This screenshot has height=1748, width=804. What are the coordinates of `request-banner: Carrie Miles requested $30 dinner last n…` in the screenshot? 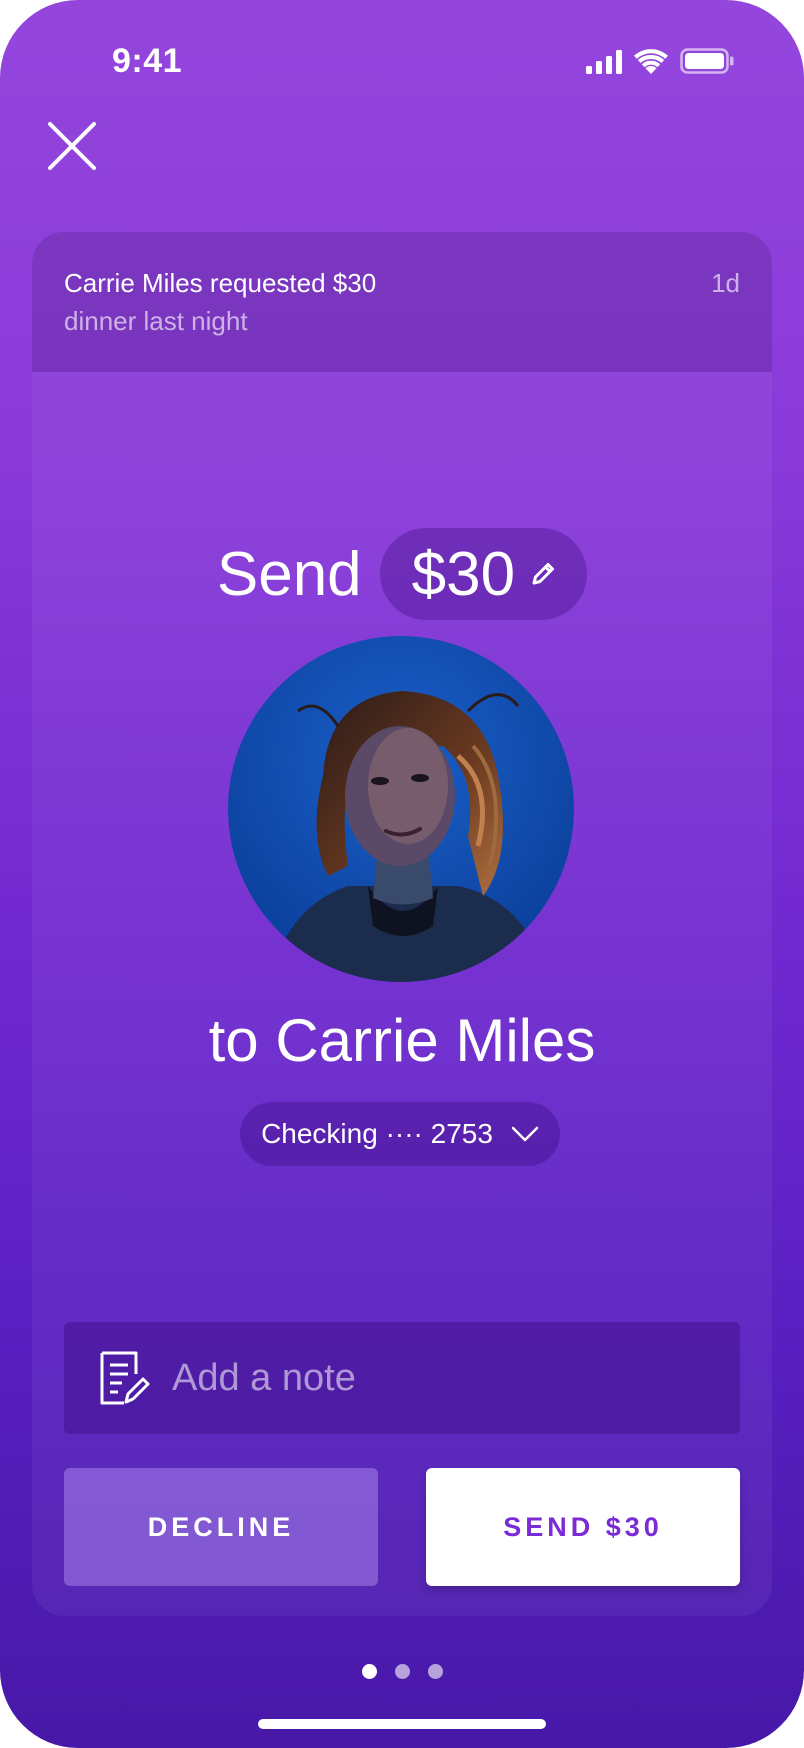 It's located at (402, 302).